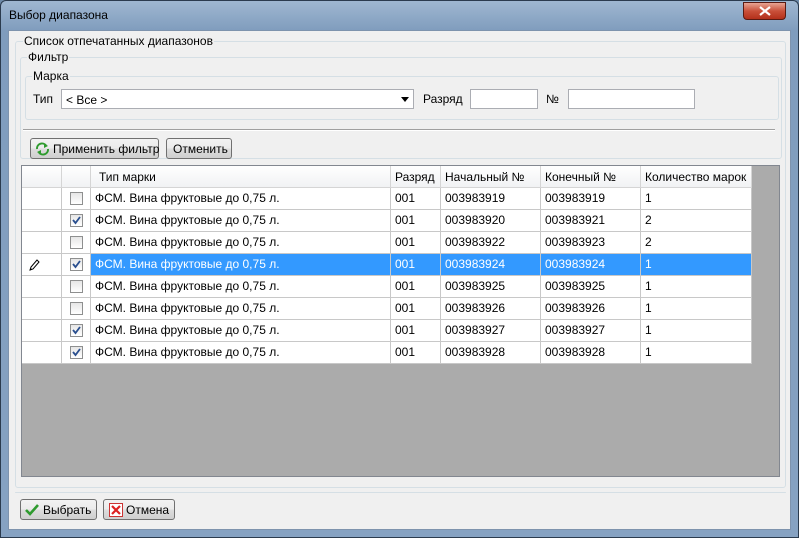 The width and height of the screenshot is (799, 538). Describe the element at coordinates (591, 177) in the screenshot. I see `column-header-end: Конечный №` at that location.